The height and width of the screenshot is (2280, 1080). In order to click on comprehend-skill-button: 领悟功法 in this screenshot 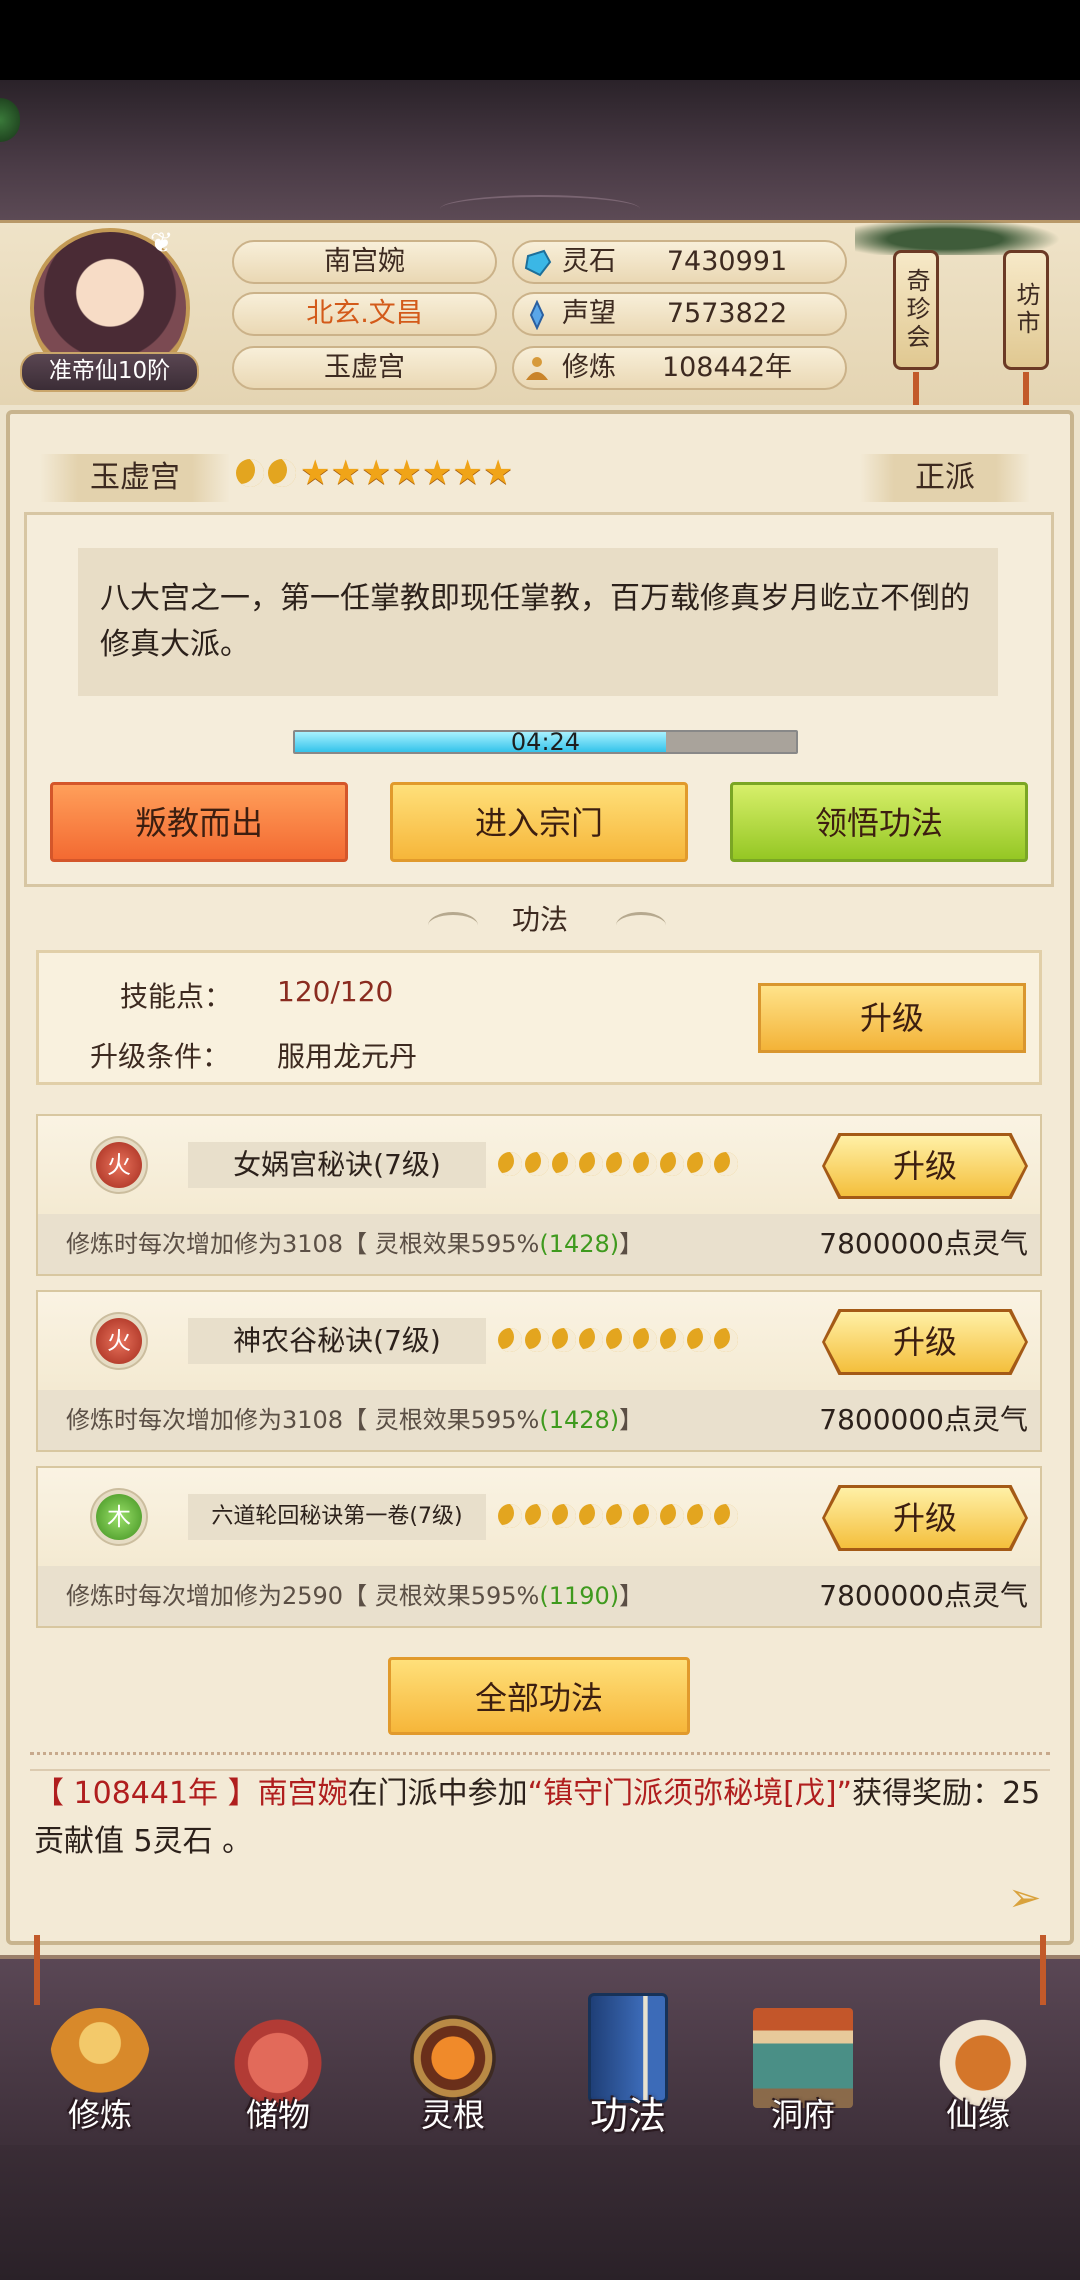, I will do `click(879, 822)`.